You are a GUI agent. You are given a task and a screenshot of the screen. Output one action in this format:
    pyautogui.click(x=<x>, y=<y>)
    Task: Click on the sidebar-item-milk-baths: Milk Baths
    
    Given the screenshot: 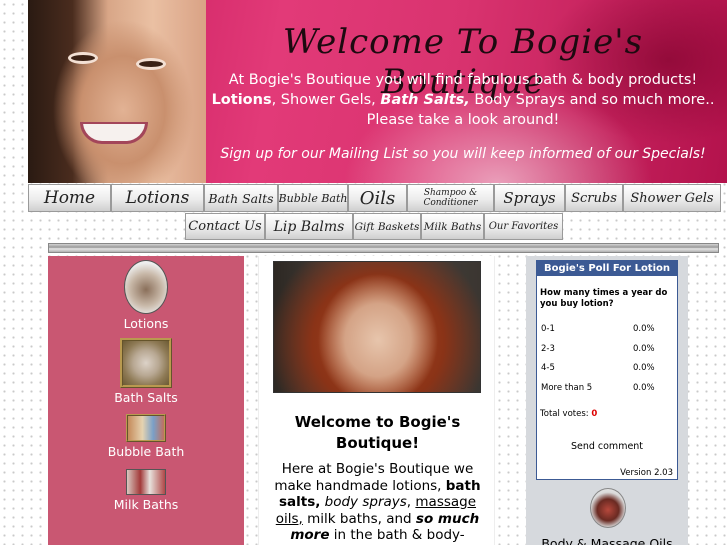 What is the action you would take?
    pyautogui.click(x=146, y=490)
    